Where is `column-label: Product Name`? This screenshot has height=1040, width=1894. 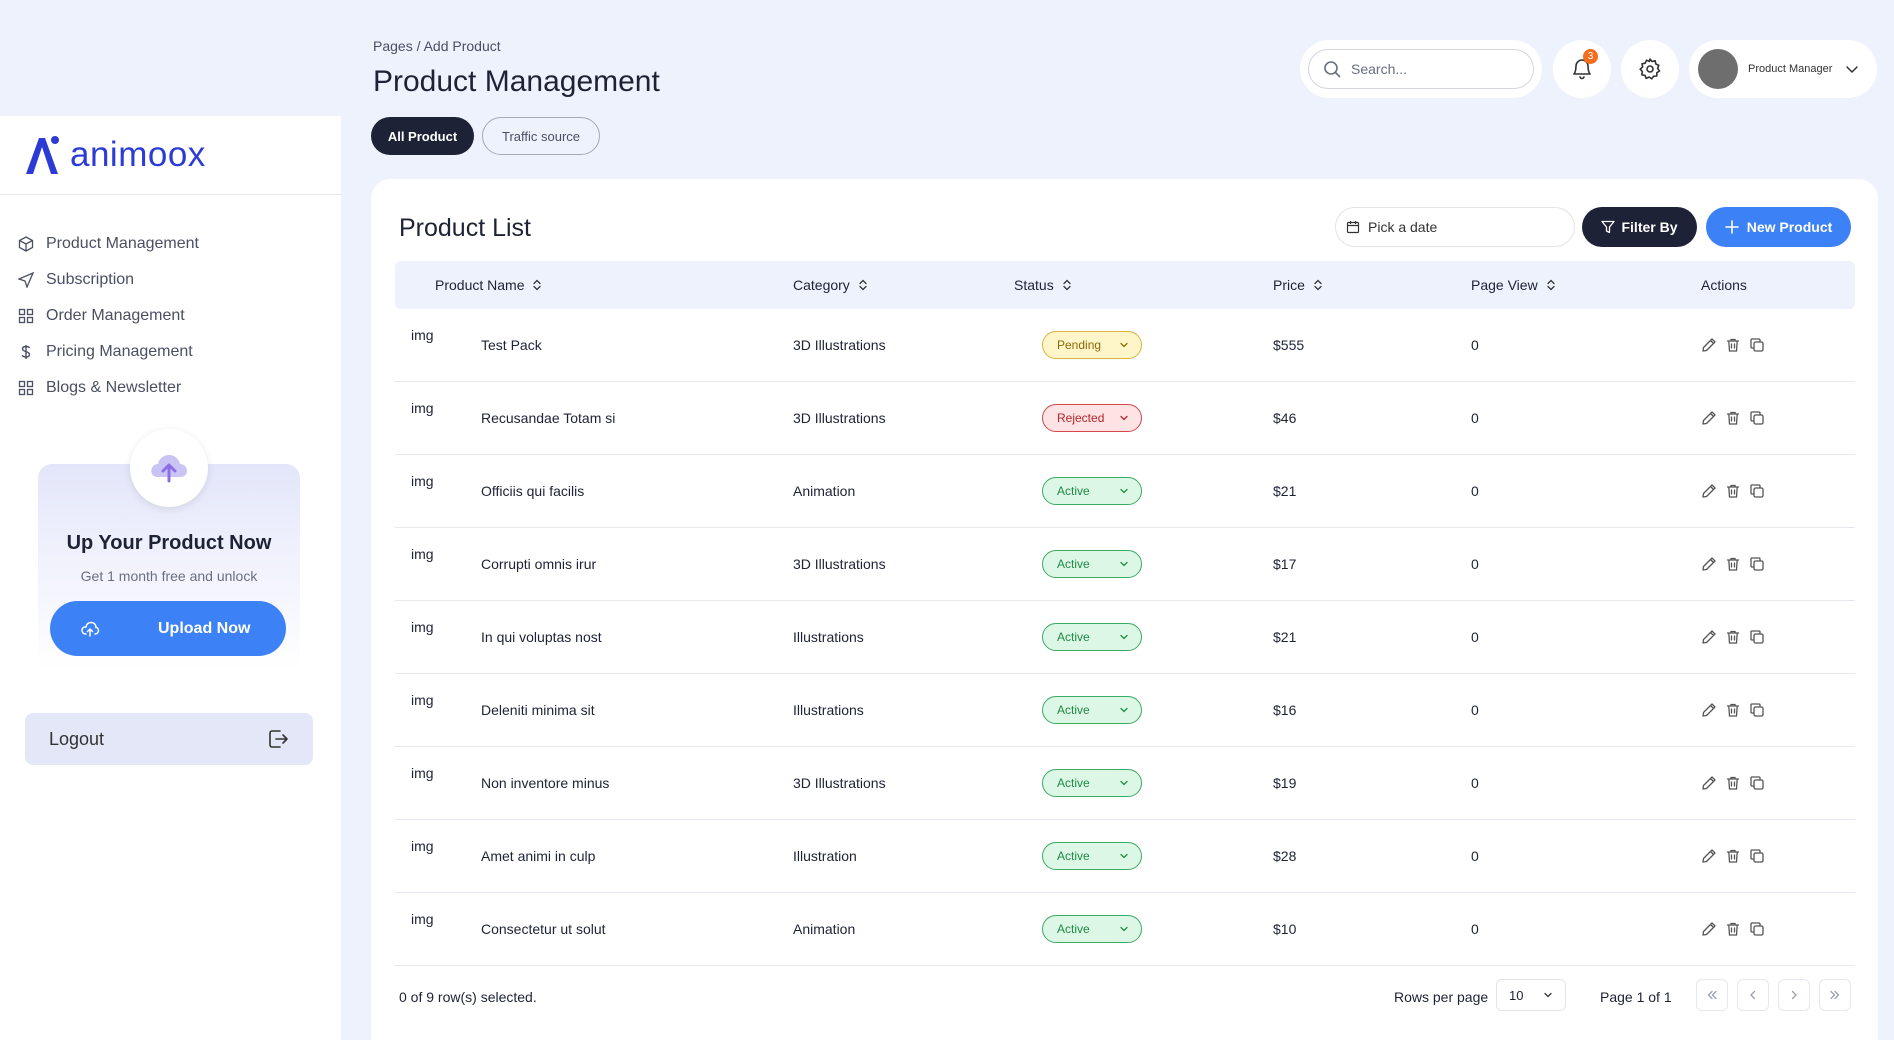
column-label: Product Name is located at coordinates (480, 285).